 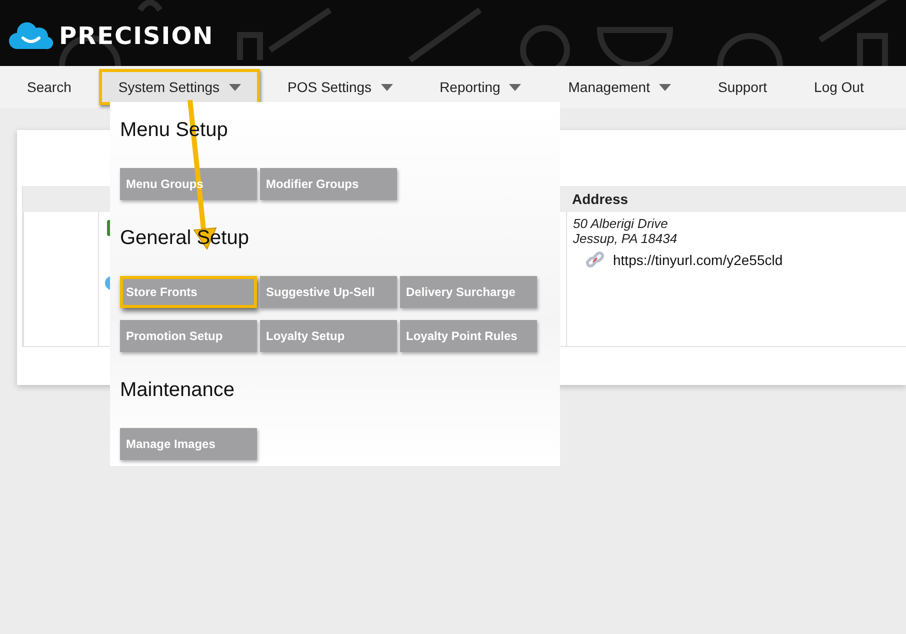 What do you see at coordinates (468, 336) in the screenshot?
I see `menu-option-button: Loyalty Point Rules` at bounding box center [468, 336].